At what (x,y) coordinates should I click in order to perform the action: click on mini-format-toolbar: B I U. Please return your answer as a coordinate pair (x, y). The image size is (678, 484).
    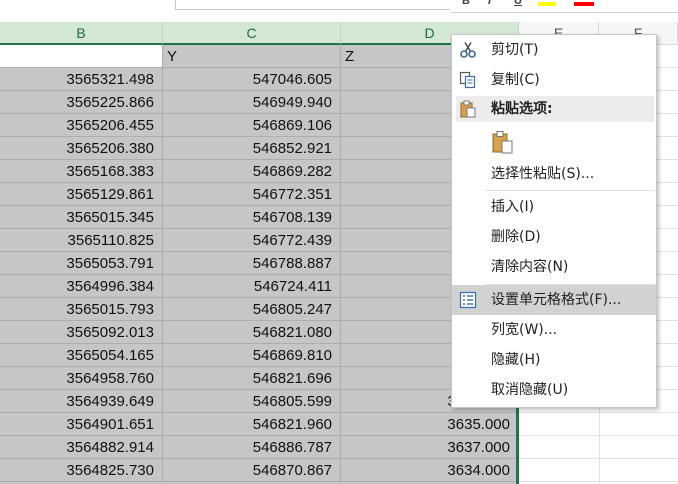
    Looking at the image, I should click on (564, 6).